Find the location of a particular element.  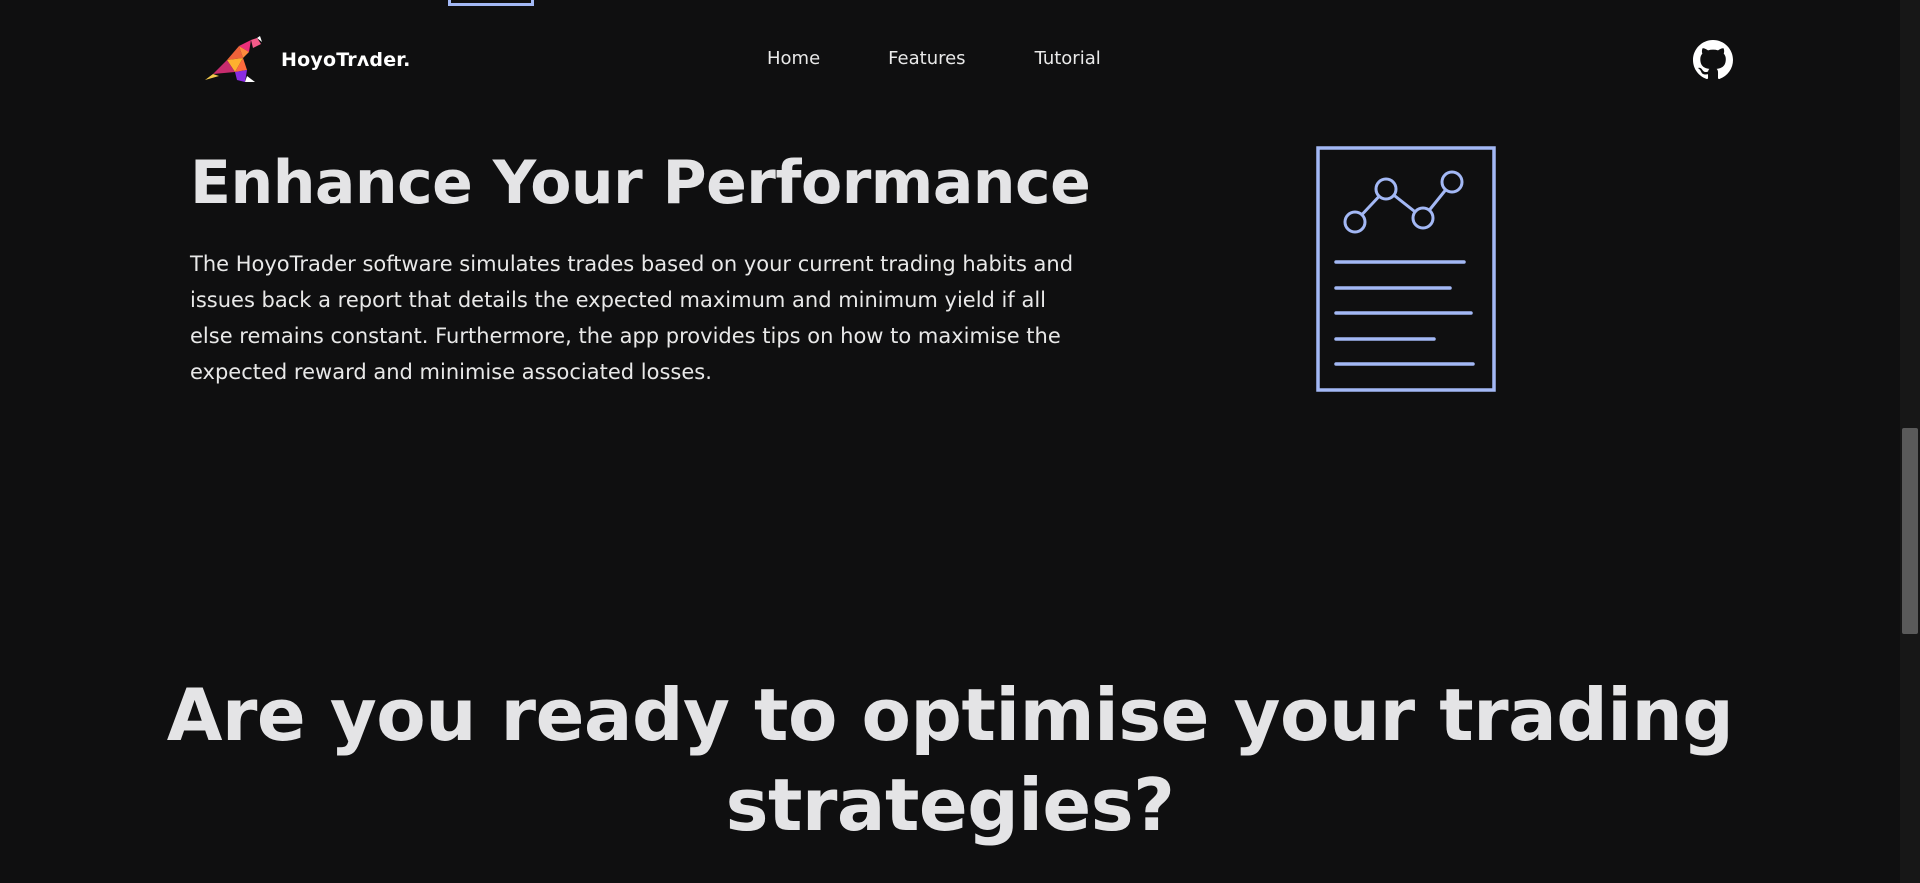

nav-links: Home Features Tutorial is located at coordinates (934, 58).